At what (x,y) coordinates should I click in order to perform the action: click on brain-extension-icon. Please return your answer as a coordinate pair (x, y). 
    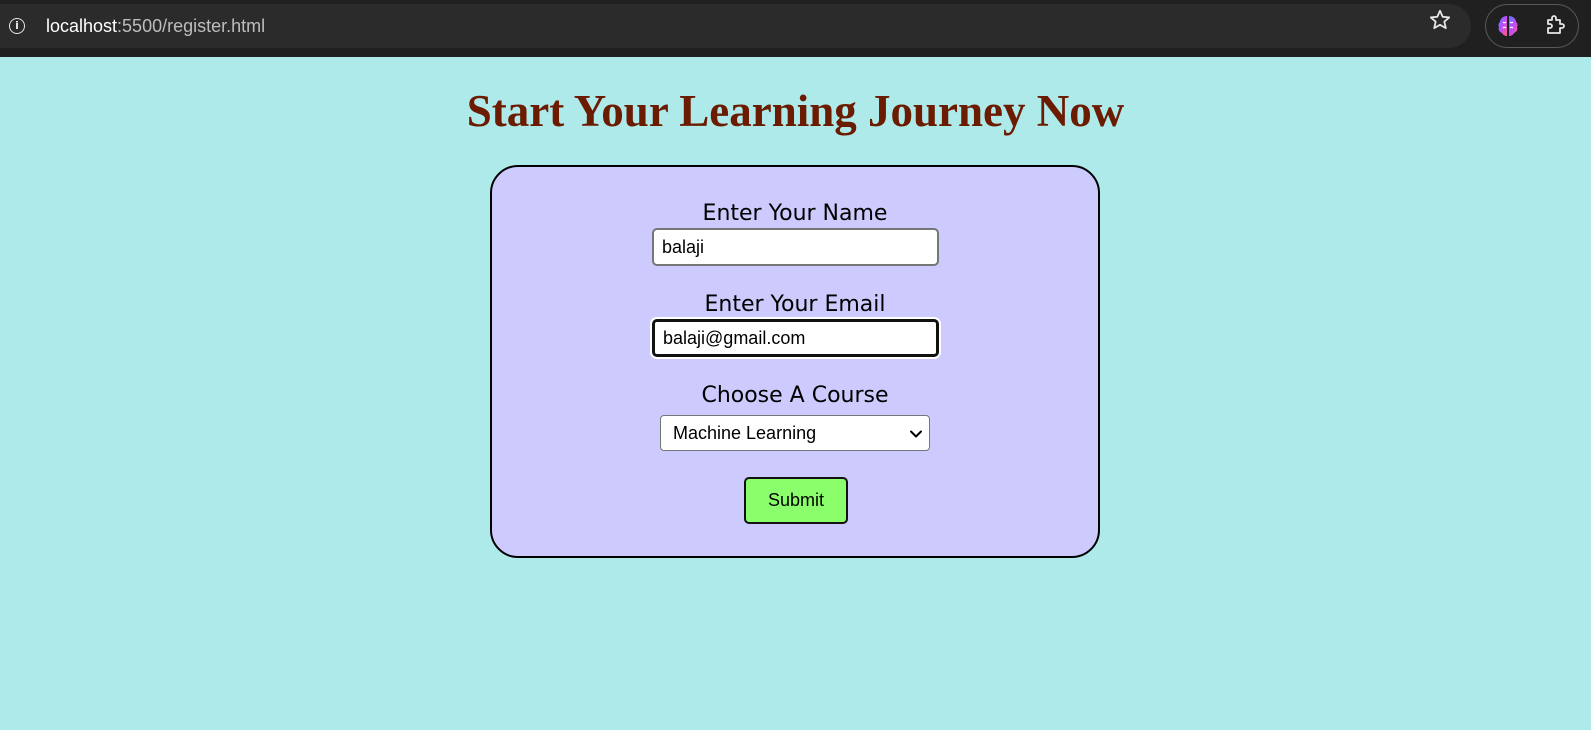
    Looking at the image, I should click on (1508, 26).